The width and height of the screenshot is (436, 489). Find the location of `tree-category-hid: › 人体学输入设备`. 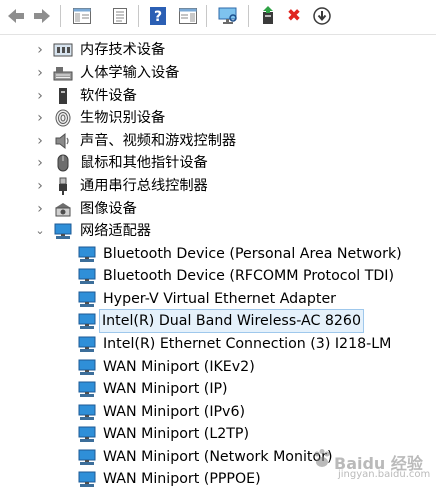

tree-category-hid: › 人体学输入设备 is located at coordinates (218, 73).